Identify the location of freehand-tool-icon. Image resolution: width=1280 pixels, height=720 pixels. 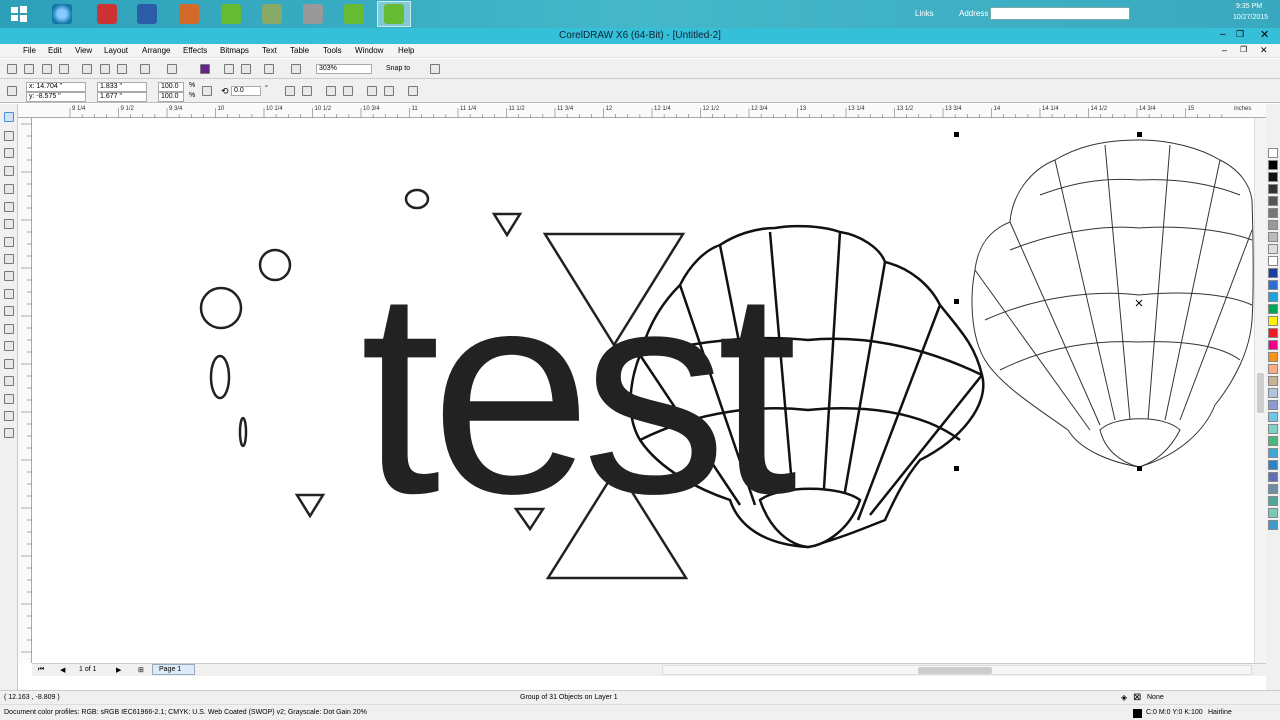
(9, 189).